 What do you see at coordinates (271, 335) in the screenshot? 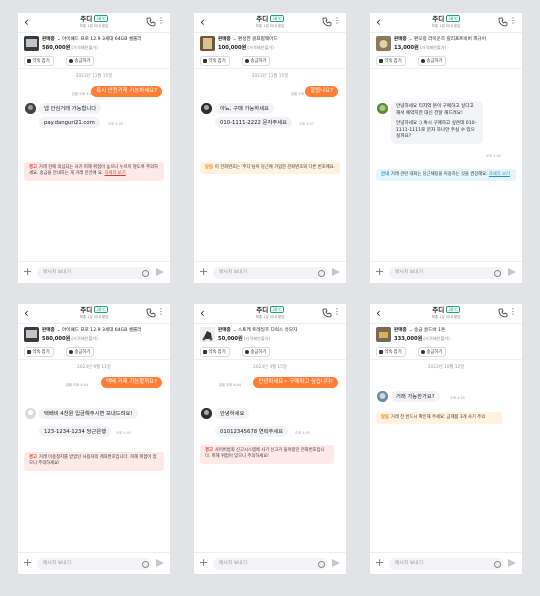
I see `product-info: 판매중 ⌄ 스토케 트레일즈 디럭스 유모차 50,000원(가격제안불가)` at bounding box center [271, 335].